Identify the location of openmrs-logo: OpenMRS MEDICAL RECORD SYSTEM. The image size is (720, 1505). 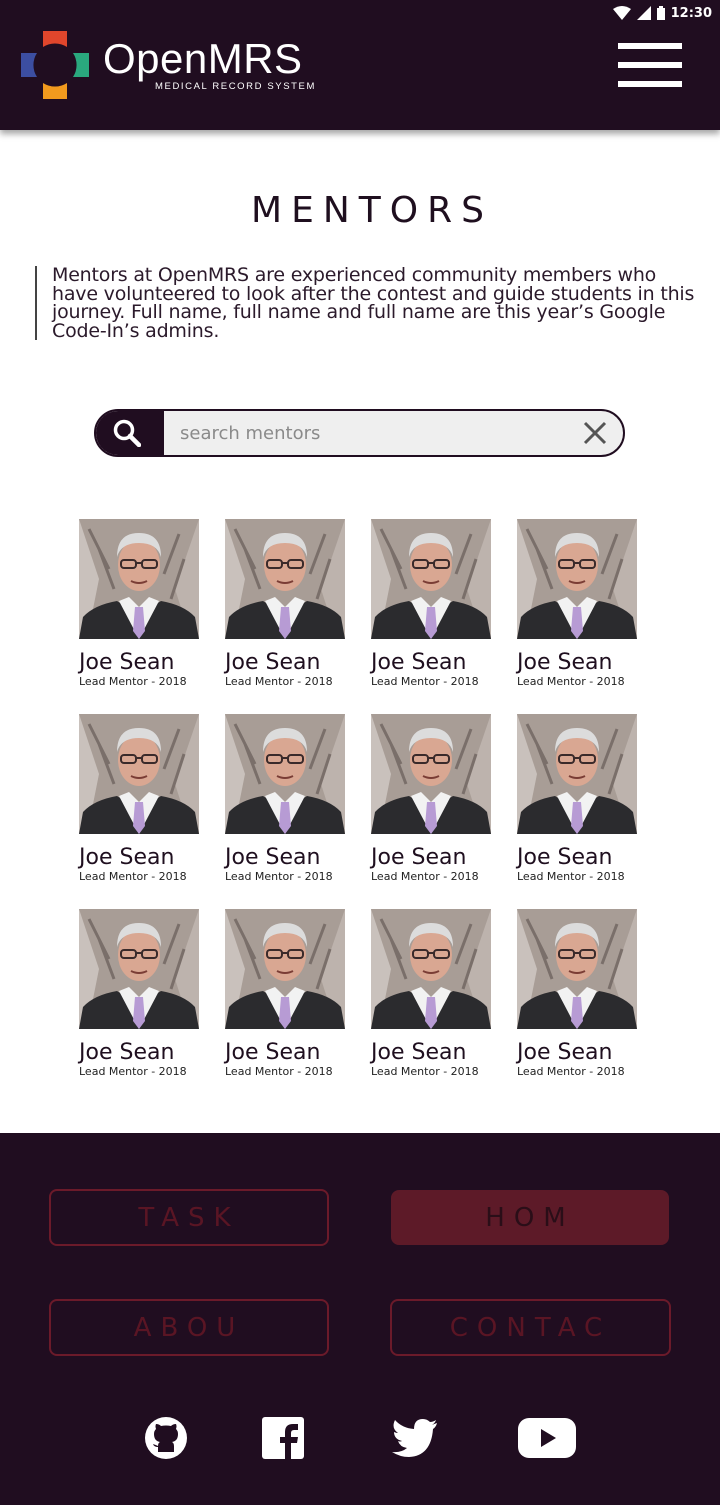
(167, 65).